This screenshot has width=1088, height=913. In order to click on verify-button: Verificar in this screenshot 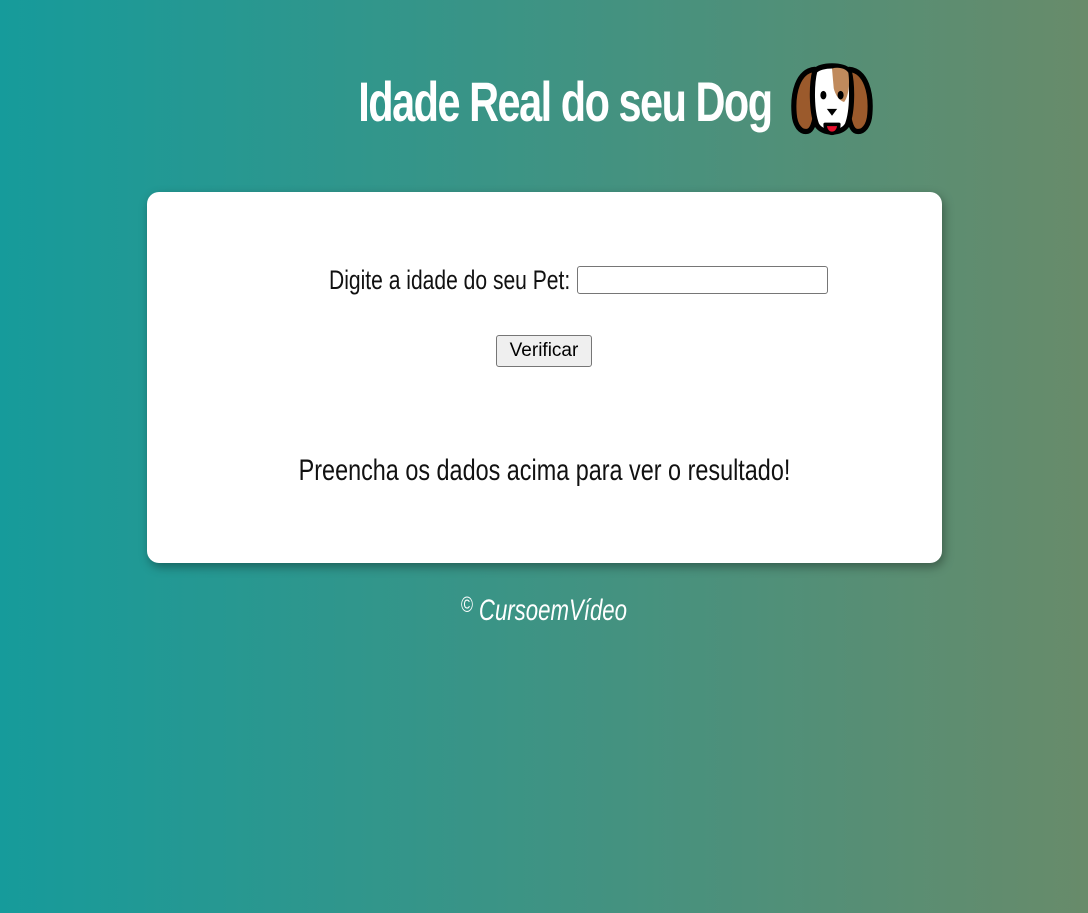, I will do `click(544, 351)`.